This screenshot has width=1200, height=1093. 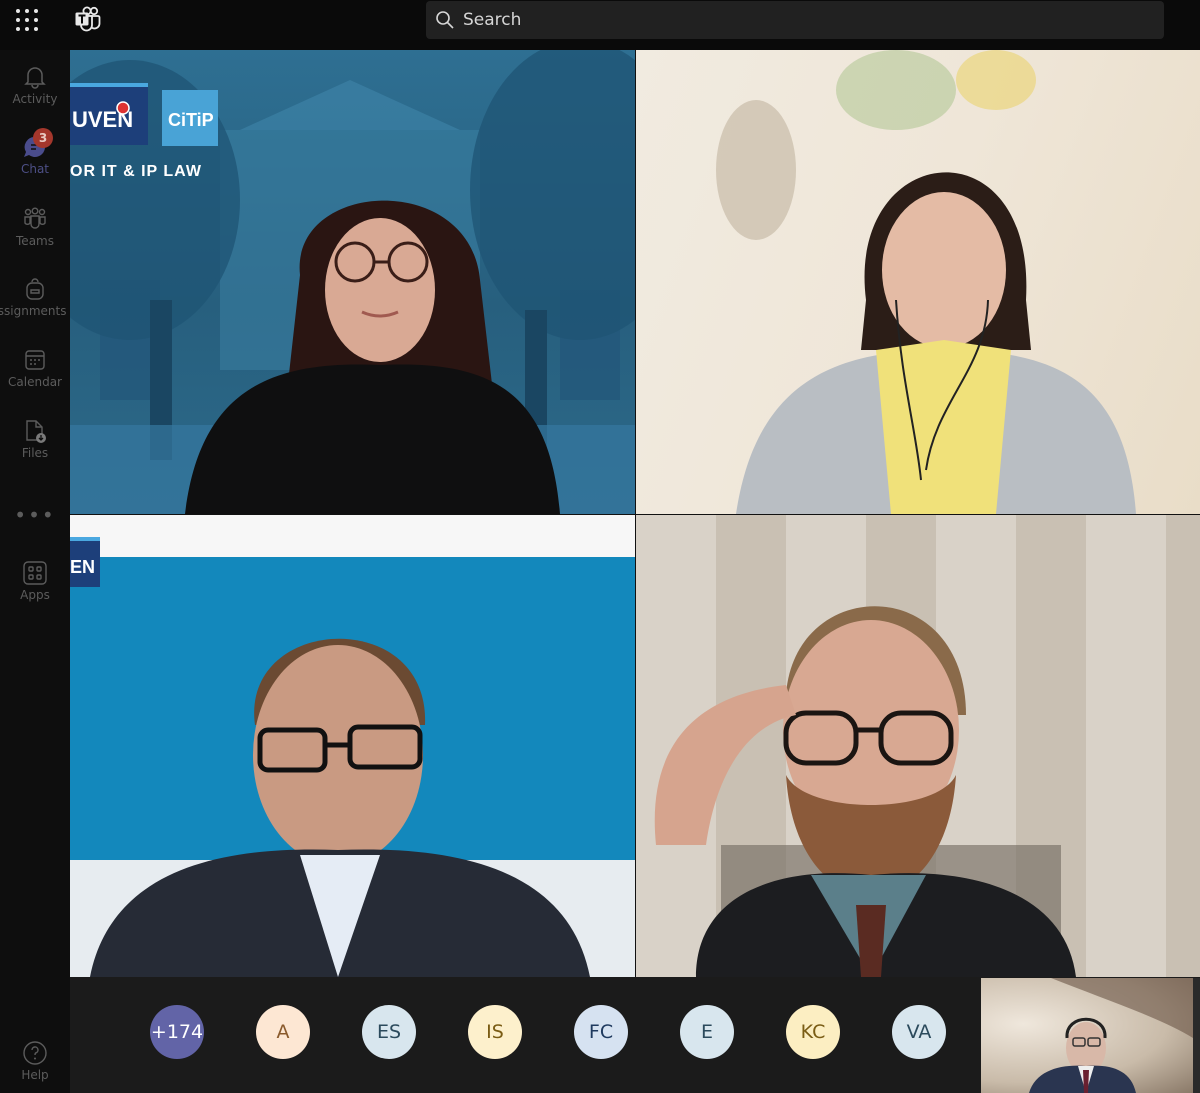 What do you see at coordinates (35, 453) in the screenshot?
I see `rail-label: Files` at bounding box center [35, 453].